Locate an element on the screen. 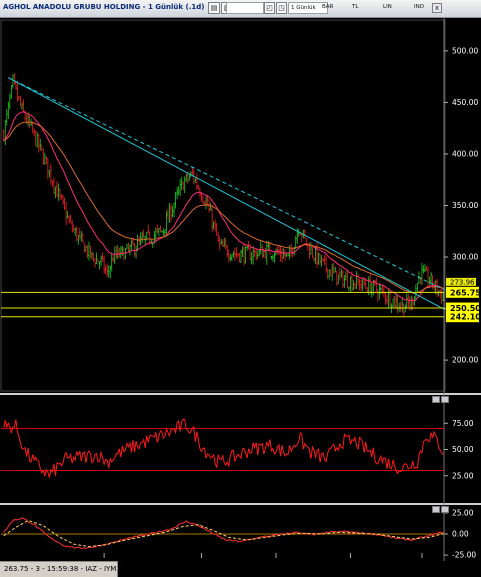 The width and height of the screenshot is (481, 577). price-axis-tick-label: 300.00 is located at coordinates (465, 257).